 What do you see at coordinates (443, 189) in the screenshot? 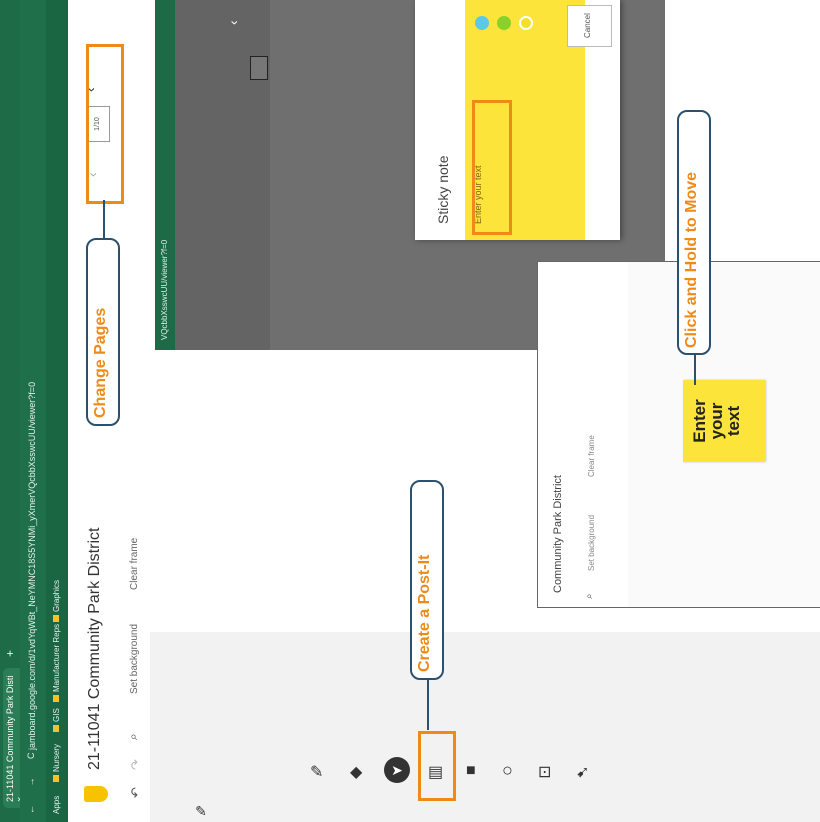
I see `dialog-title: Sticky note` at bounding box center [443, 189].